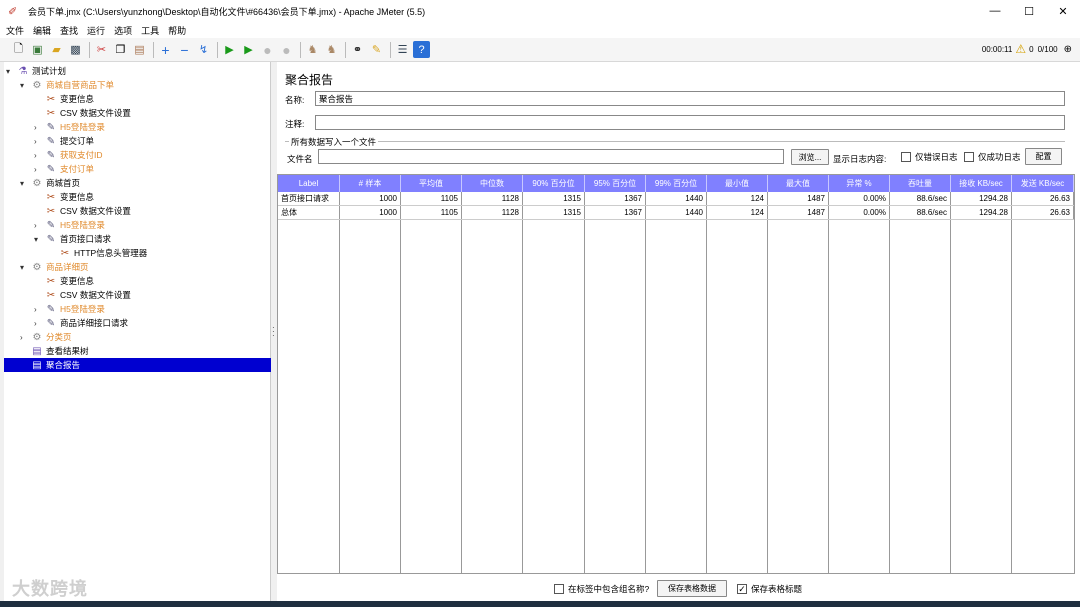  Describe the element at coordinates (150, 30) in the screenshot. I see `menu-tools: 工具` at that location.